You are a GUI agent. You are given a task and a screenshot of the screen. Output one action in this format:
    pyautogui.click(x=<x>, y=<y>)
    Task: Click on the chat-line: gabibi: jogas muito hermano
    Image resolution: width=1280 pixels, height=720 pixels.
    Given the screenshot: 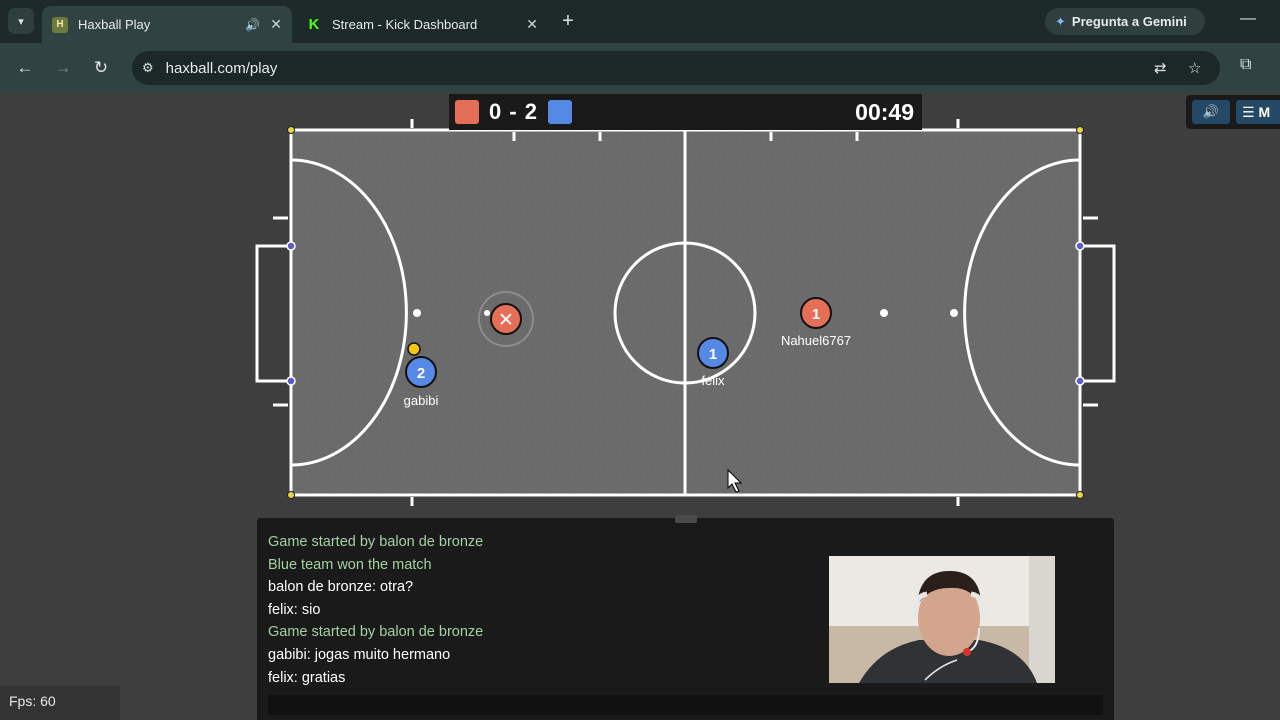 What is the action you would take?
    pyautogui.click(x=359, y=654)
    